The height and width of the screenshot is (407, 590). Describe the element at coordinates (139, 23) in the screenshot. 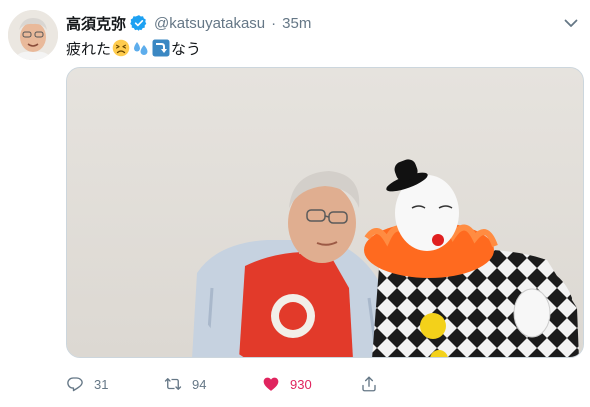

I see `verified-badge-icon` at that location.